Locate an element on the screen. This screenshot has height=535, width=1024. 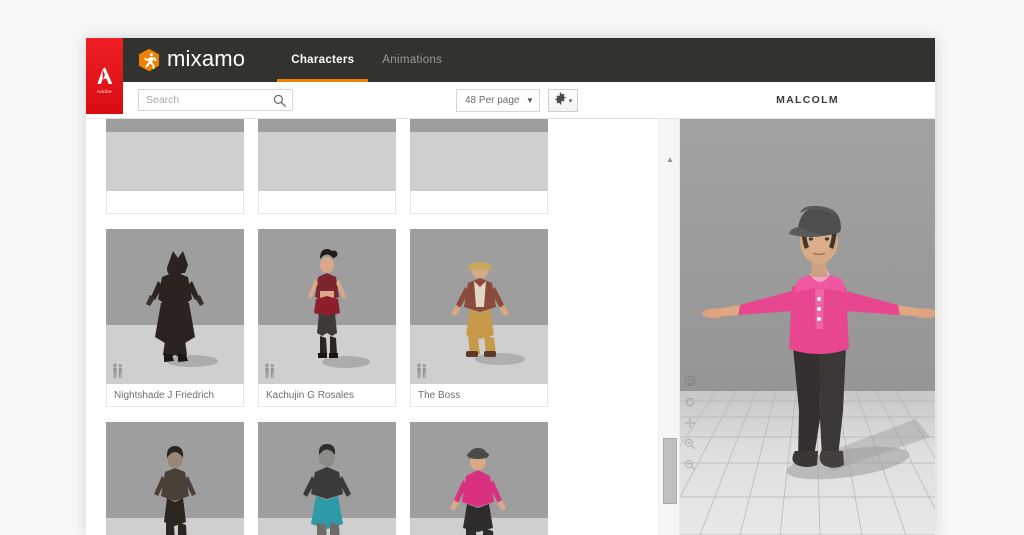
gear-icon is located at coordinates (560, 101).